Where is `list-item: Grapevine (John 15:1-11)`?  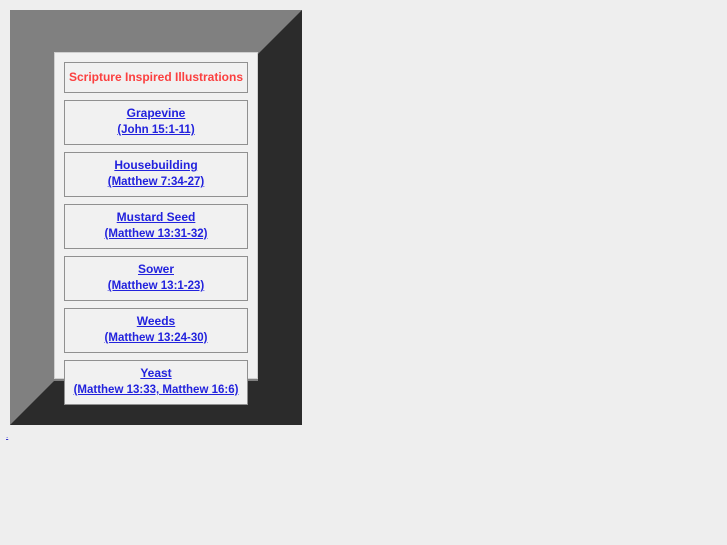
list-item: Grapevine (John 15:1-11) is located at coordinates (156, 122).